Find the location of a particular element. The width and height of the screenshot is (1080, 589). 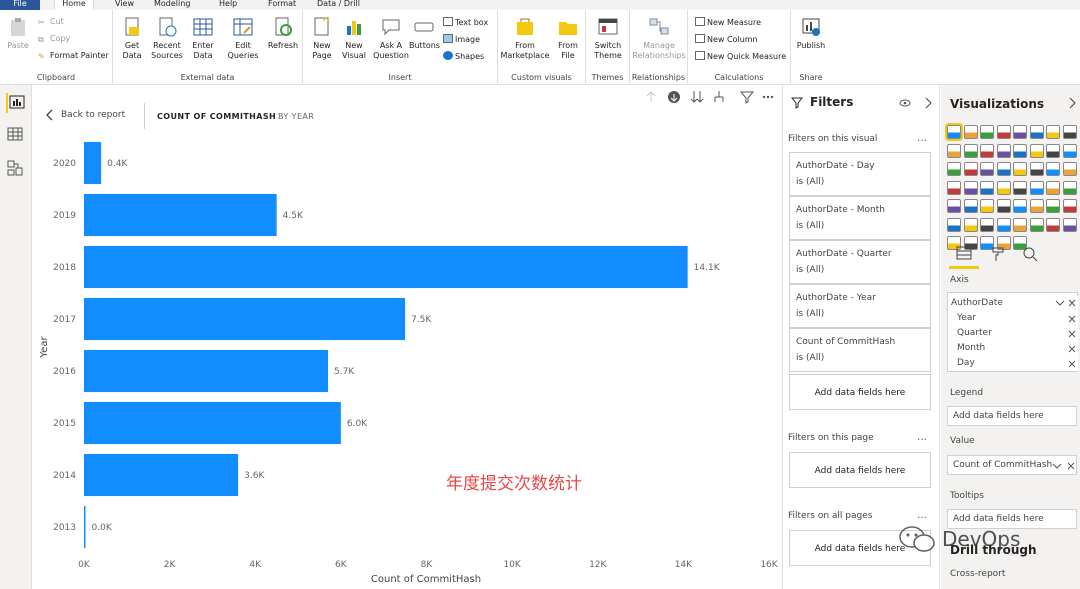

buttons-button: Buttons is located at coordinates (424, 33).